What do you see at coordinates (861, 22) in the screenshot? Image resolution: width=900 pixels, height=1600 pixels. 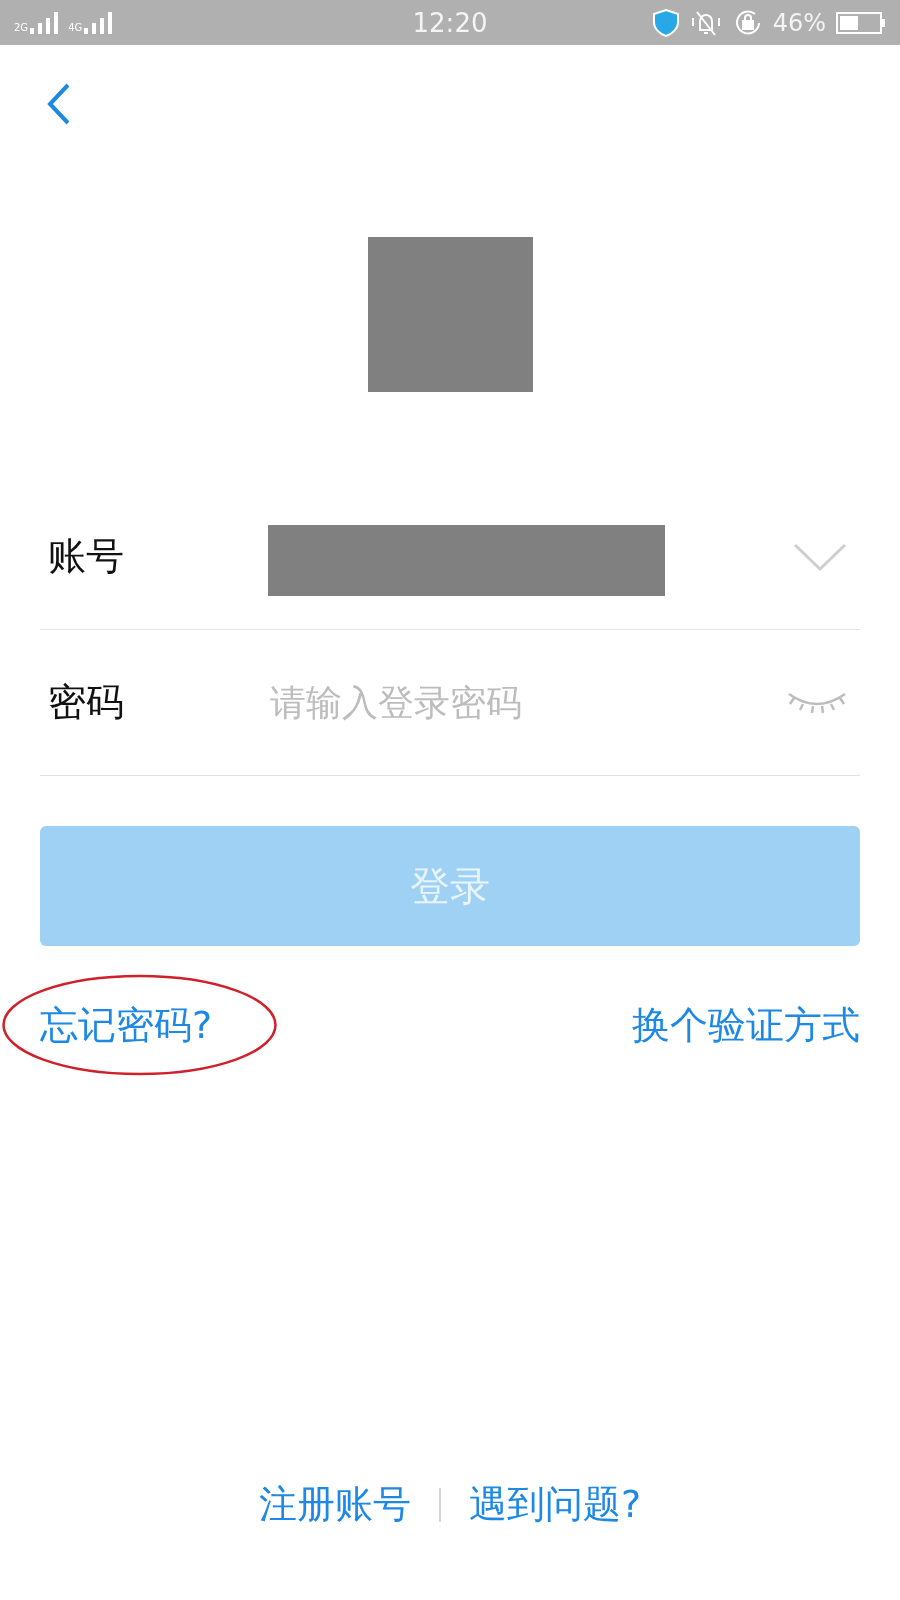 I see `battery-icon` at bounding box center [861, 22].